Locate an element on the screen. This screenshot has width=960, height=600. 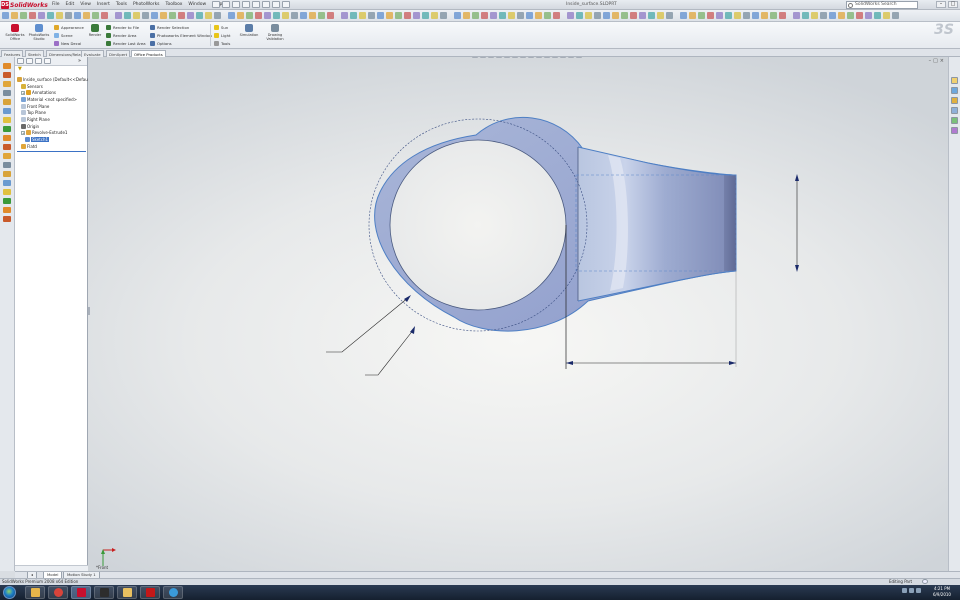
solidworks-logo: DS SolidWorks is located at coordinates (25, 5).